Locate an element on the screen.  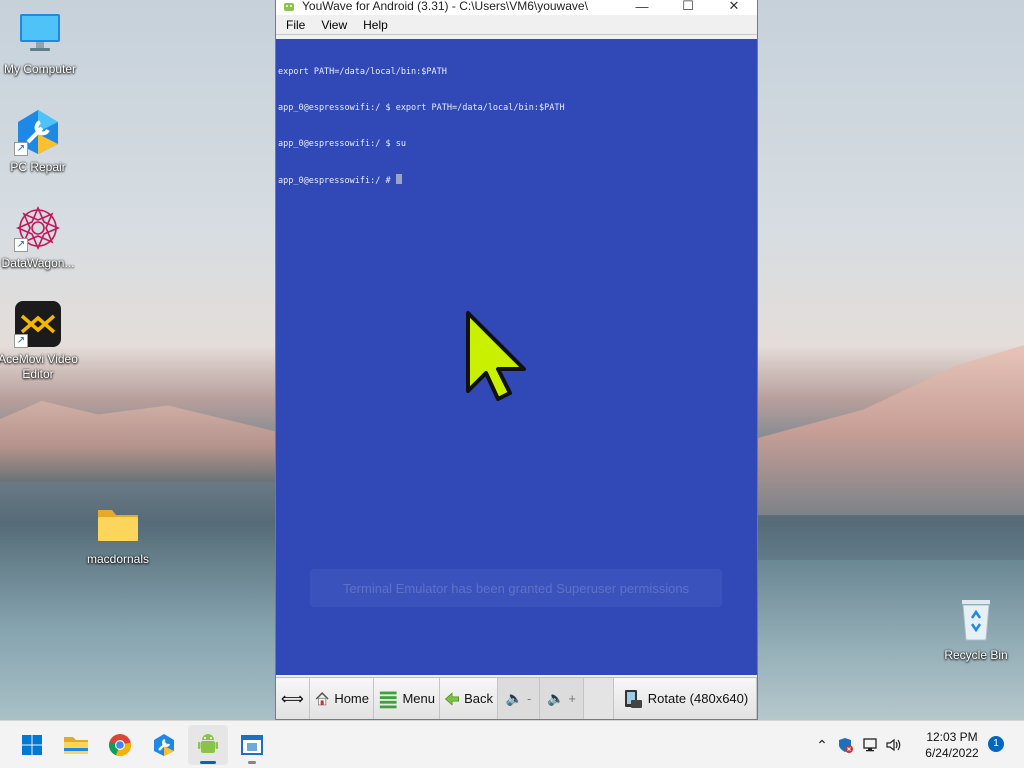
taskbar: ⌃ 12:03 PM 6/24/2022 is located at coordinates (512, 744).